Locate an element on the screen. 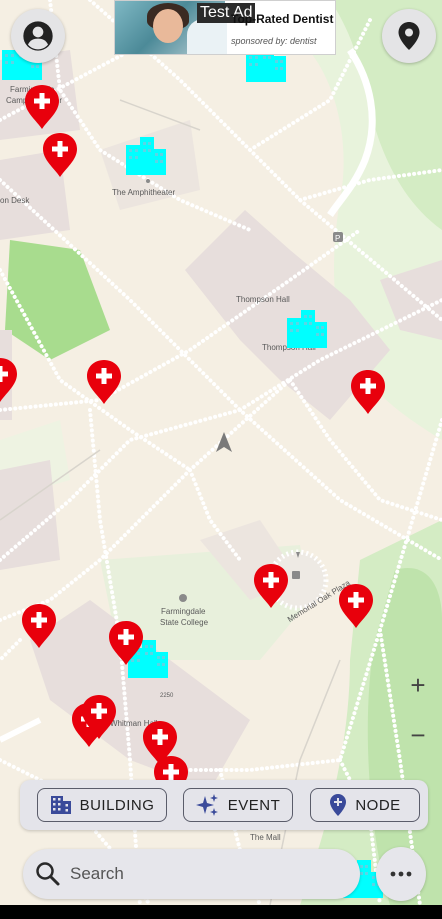 This screenshot has width=442, height=919. profile-button is located at coordinates (38, 36).